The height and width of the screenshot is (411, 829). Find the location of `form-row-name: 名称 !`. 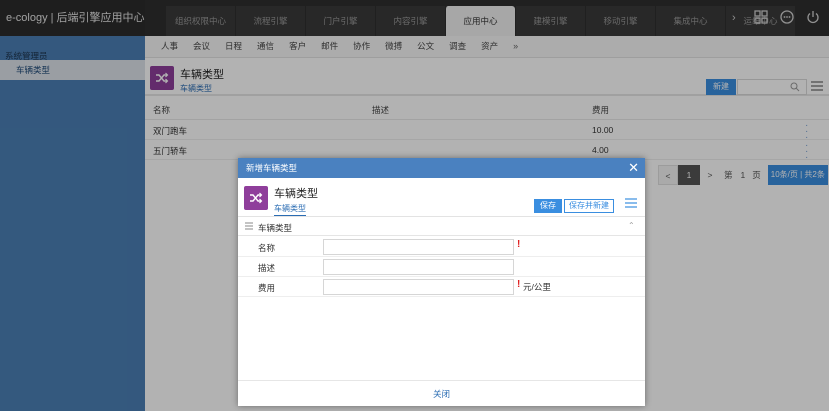

form-row-name: 名称 ! is located at coordinates (441, 247).